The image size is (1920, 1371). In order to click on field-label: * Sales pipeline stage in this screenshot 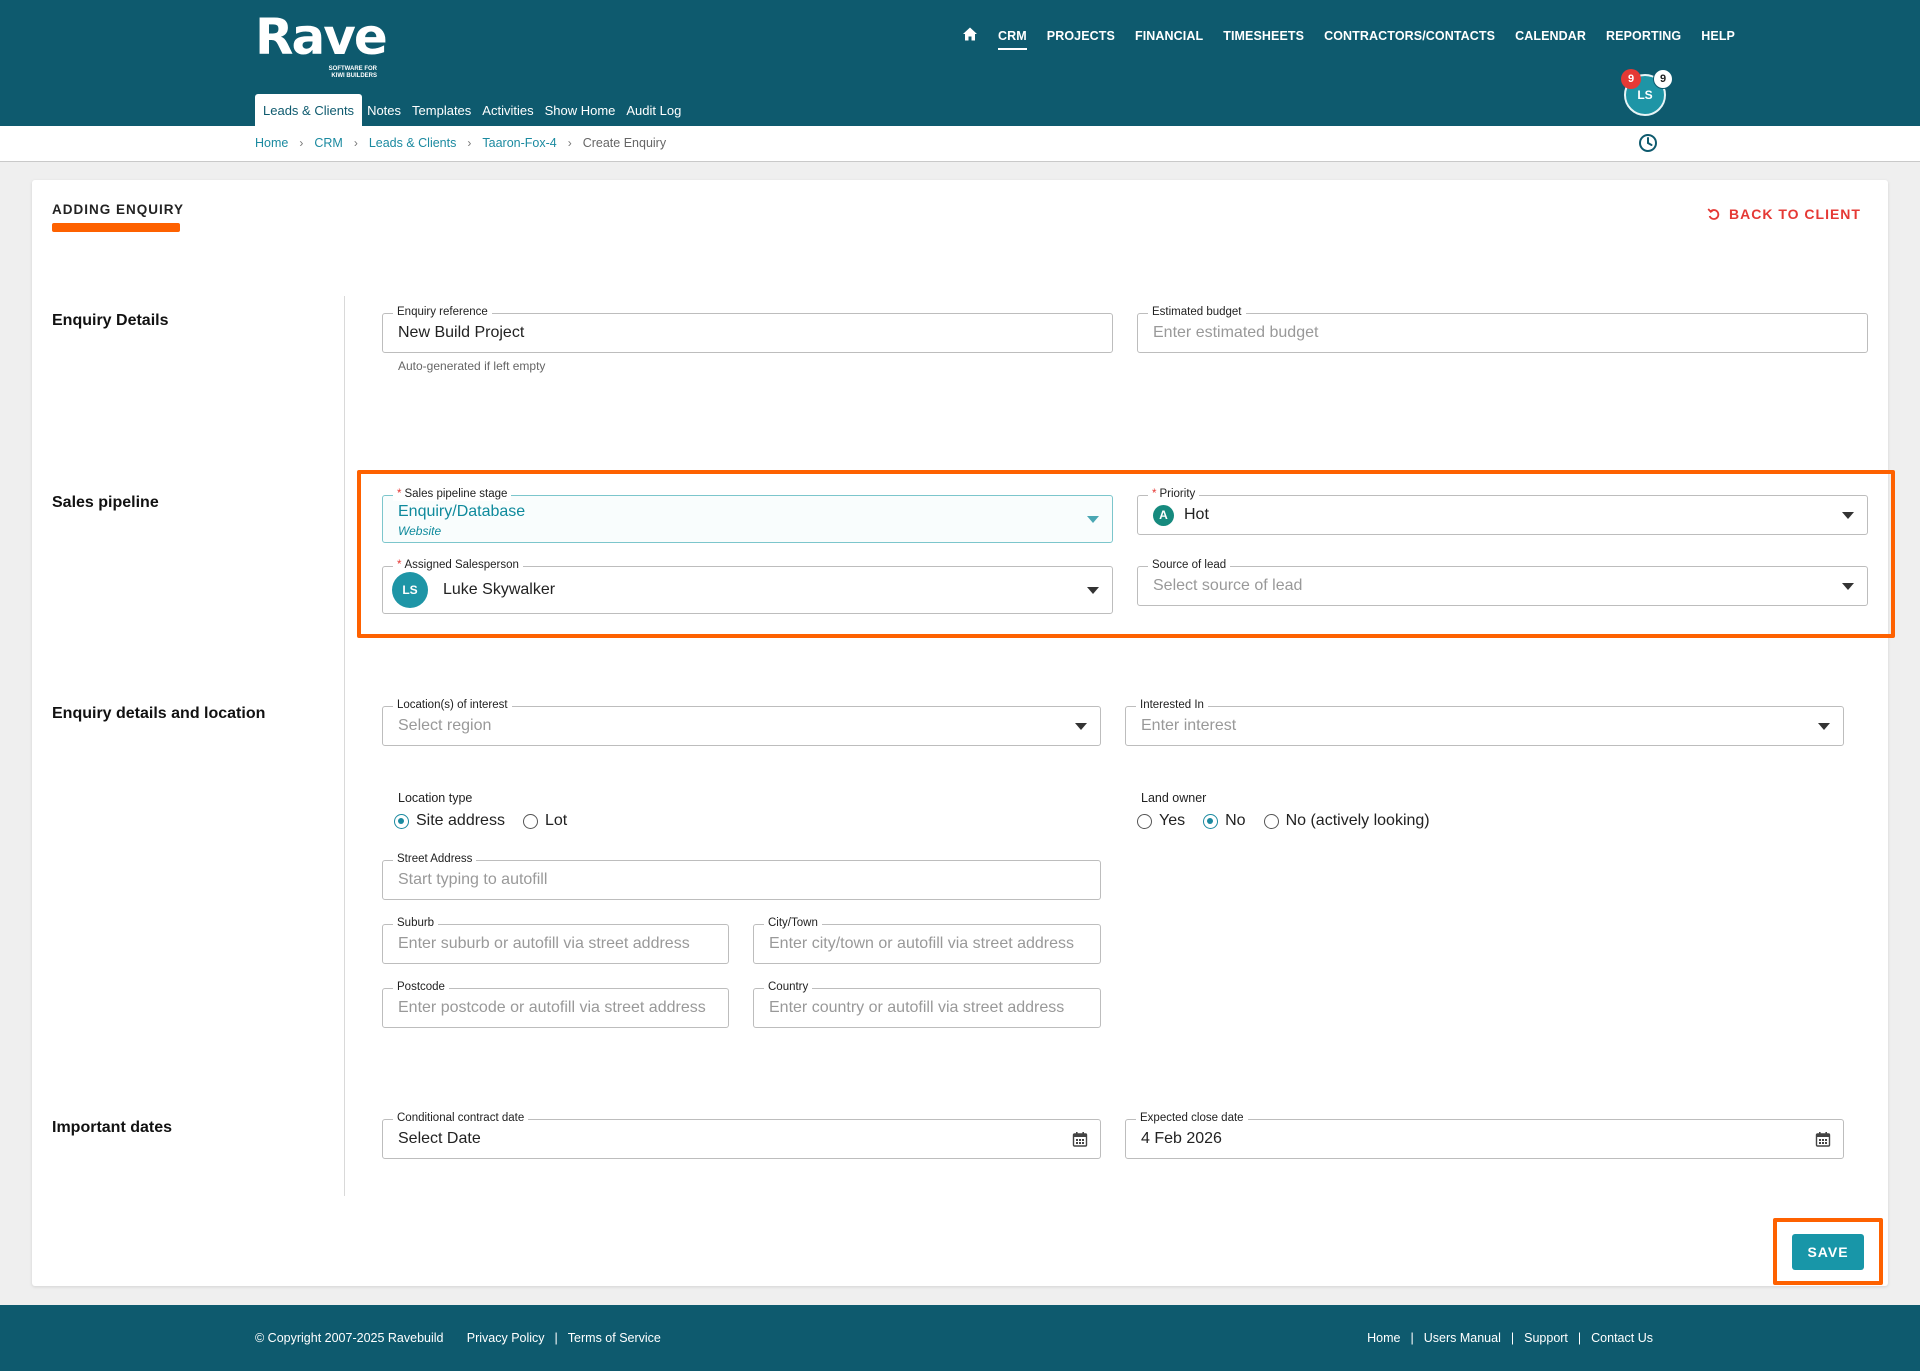, I will do `click(452, 494)`.